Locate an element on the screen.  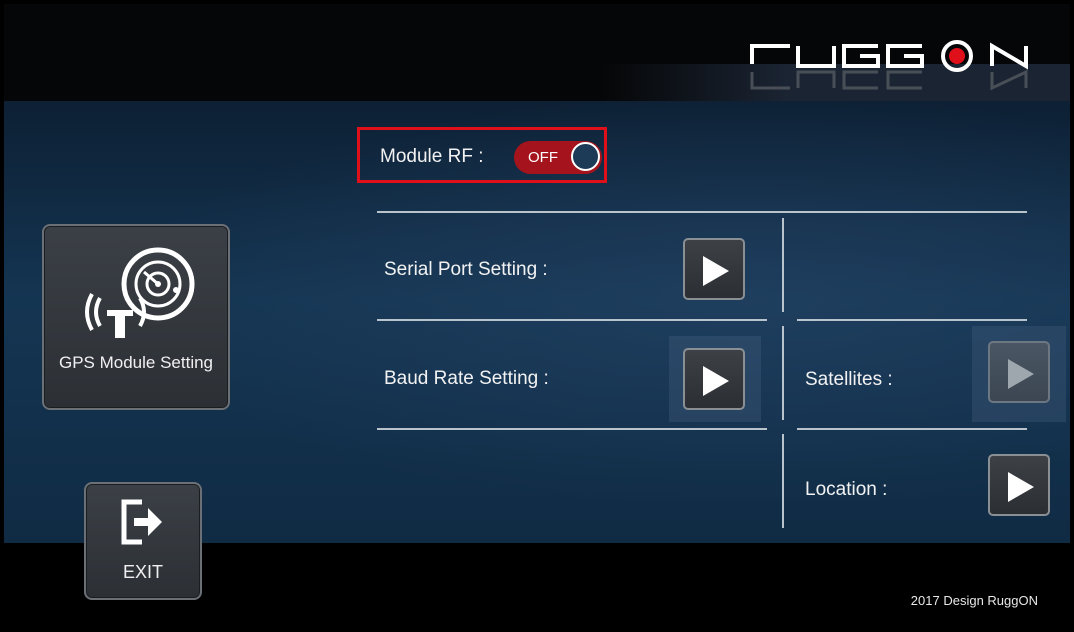
gps-module-setting-label: GPS Module Setting is located at coordinates (136, 362).